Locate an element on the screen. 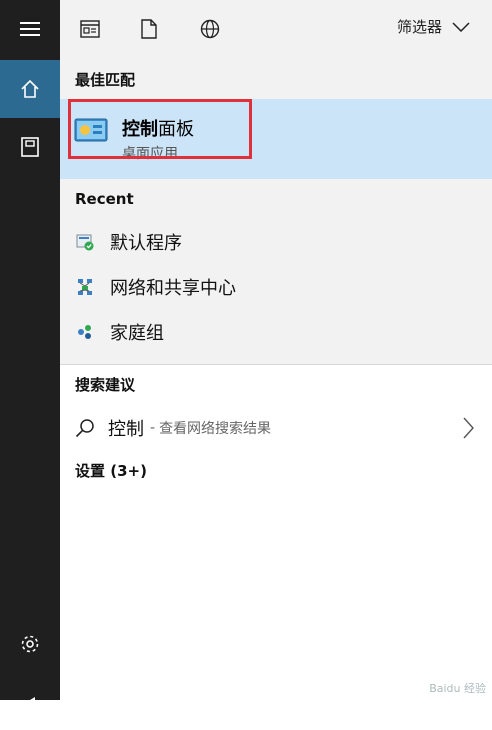 This screenshot has height=730, width=492. recent-item-label: 默认程序 is located at coordinates (146, 243).